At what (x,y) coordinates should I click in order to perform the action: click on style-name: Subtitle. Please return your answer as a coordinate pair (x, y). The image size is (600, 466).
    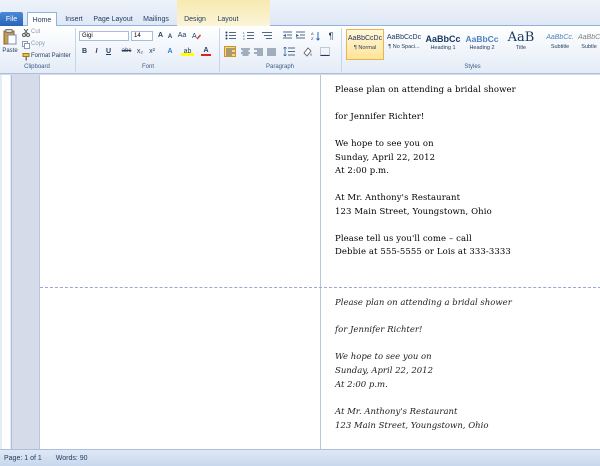
    Looking at the image, I should click on (560, 47).